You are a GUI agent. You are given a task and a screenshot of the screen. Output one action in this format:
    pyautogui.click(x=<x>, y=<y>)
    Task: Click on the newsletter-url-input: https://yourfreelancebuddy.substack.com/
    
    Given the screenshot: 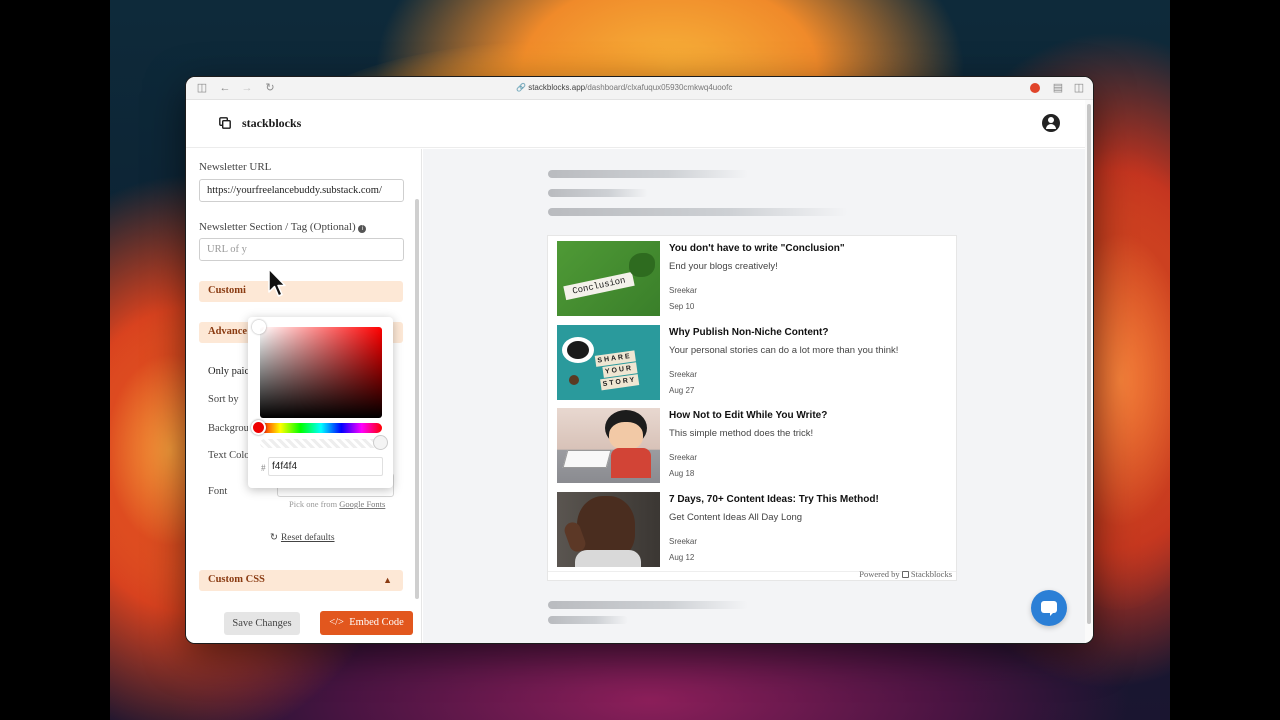 What is the action you would take?
    pyautogui.click(x=301, y=190)
    